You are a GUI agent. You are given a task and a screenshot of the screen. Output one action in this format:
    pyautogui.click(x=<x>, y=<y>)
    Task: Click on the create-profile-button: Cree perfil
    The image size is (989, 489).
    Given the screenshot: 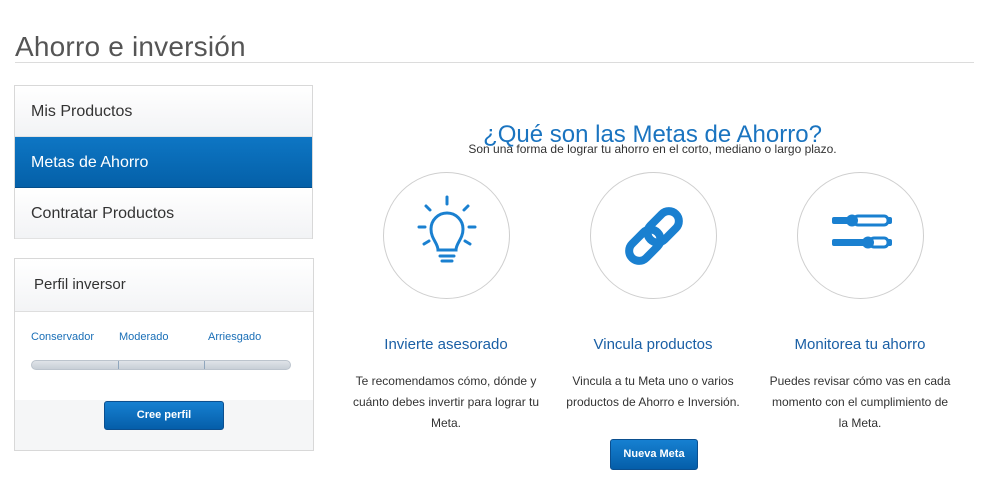 What is the action you would take?
    pyautogui.click(x=164, y=415)
    